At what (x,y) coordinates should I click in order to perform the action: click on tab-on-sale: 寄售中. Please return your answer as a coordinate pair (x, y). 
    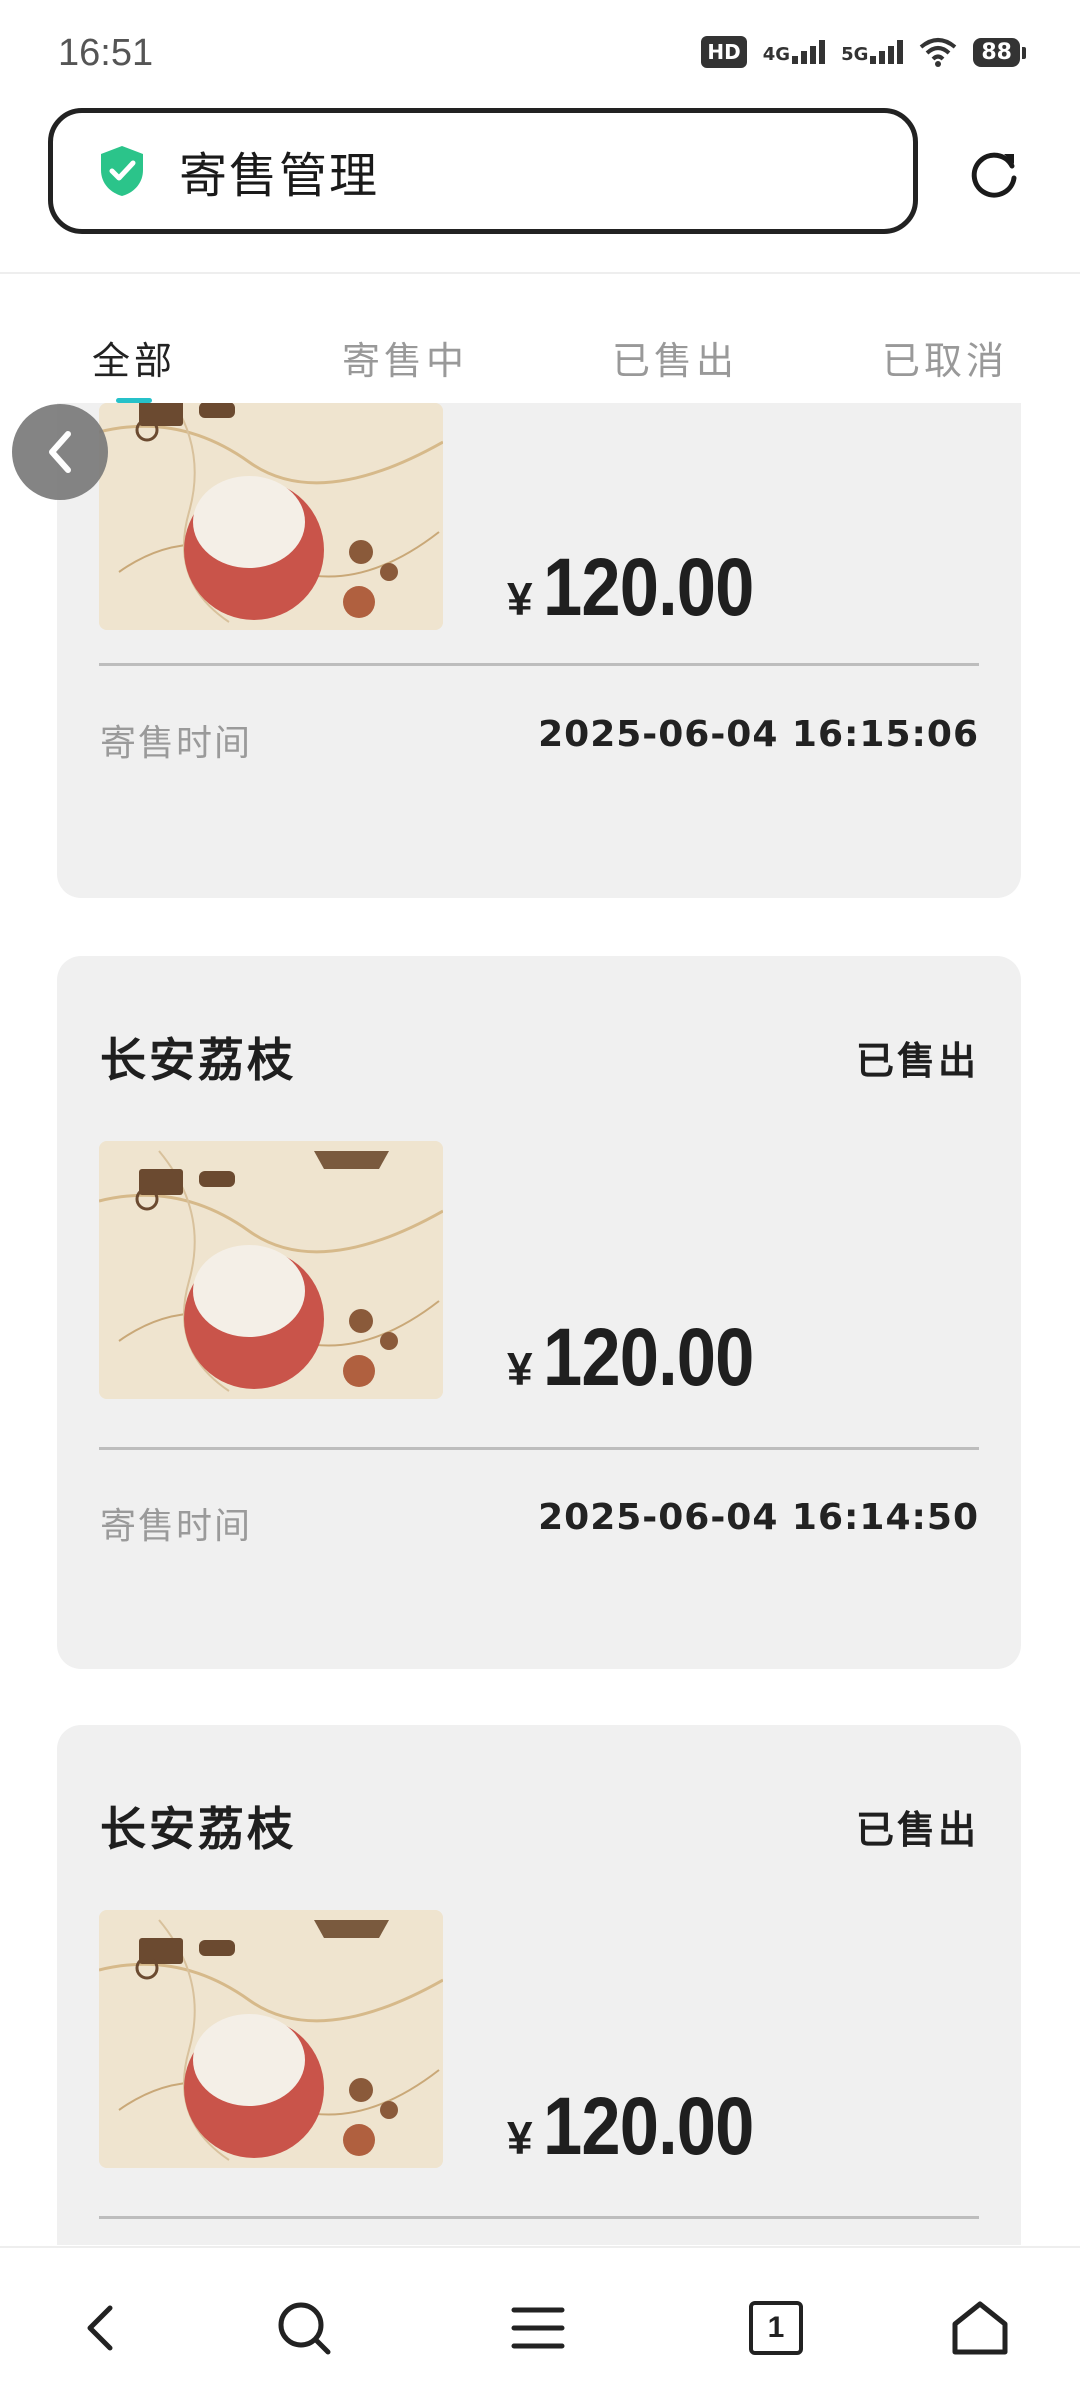
    Looking at the image, I should click on (405, 357).